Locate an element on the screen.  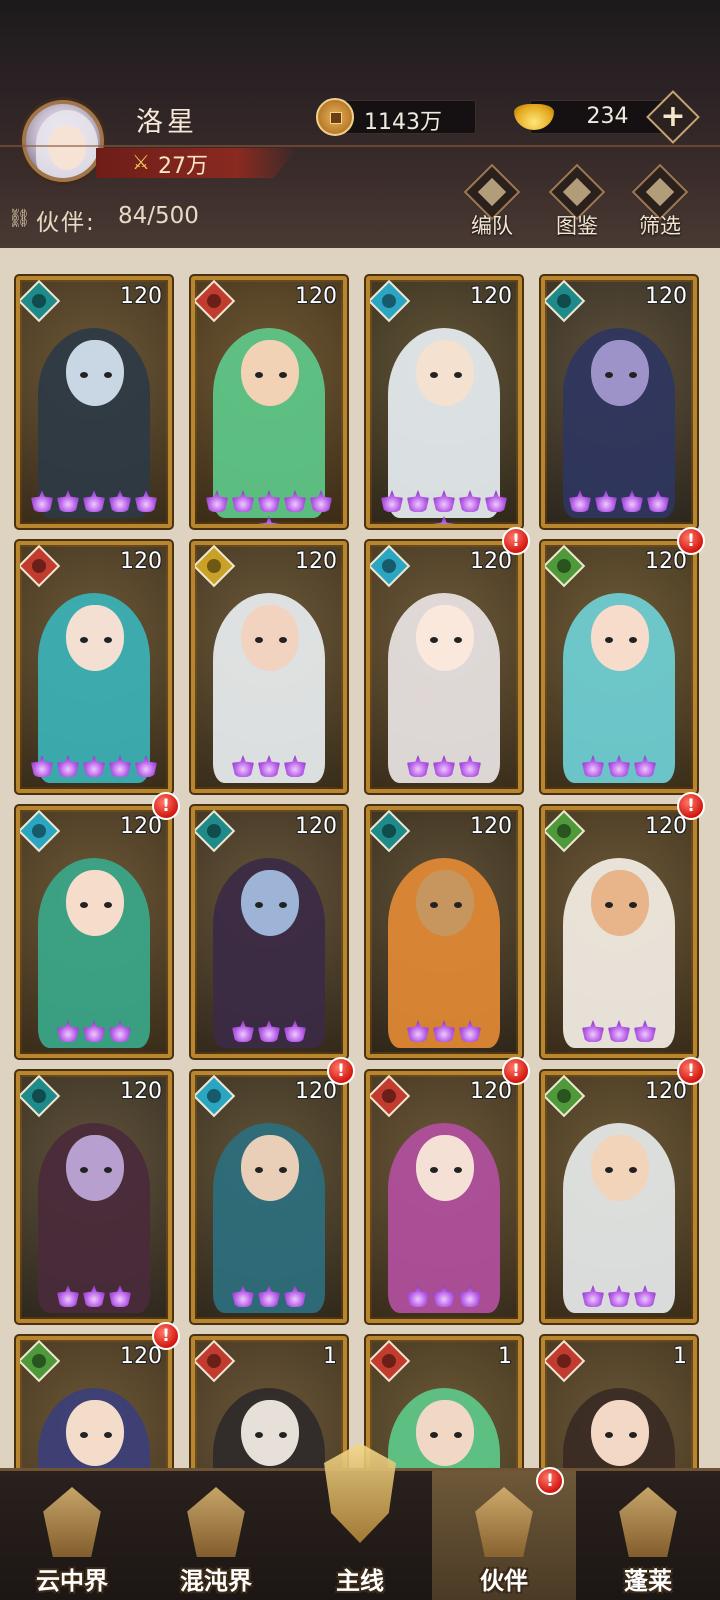
team-button: 编队 is located at coordinates (492, 202).